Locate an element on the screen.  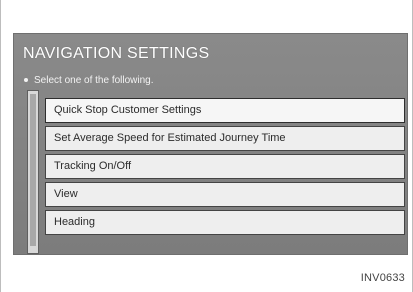
menu-item-heading: Heading is located at coordinates (225, 222).